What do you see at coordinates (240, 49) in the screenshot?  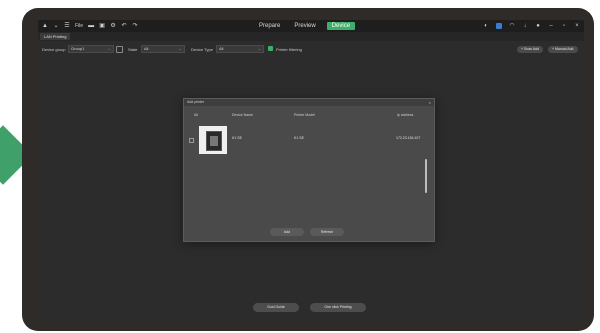 I see `device-type-select: All ⌄` at bounding box center [240, 49].